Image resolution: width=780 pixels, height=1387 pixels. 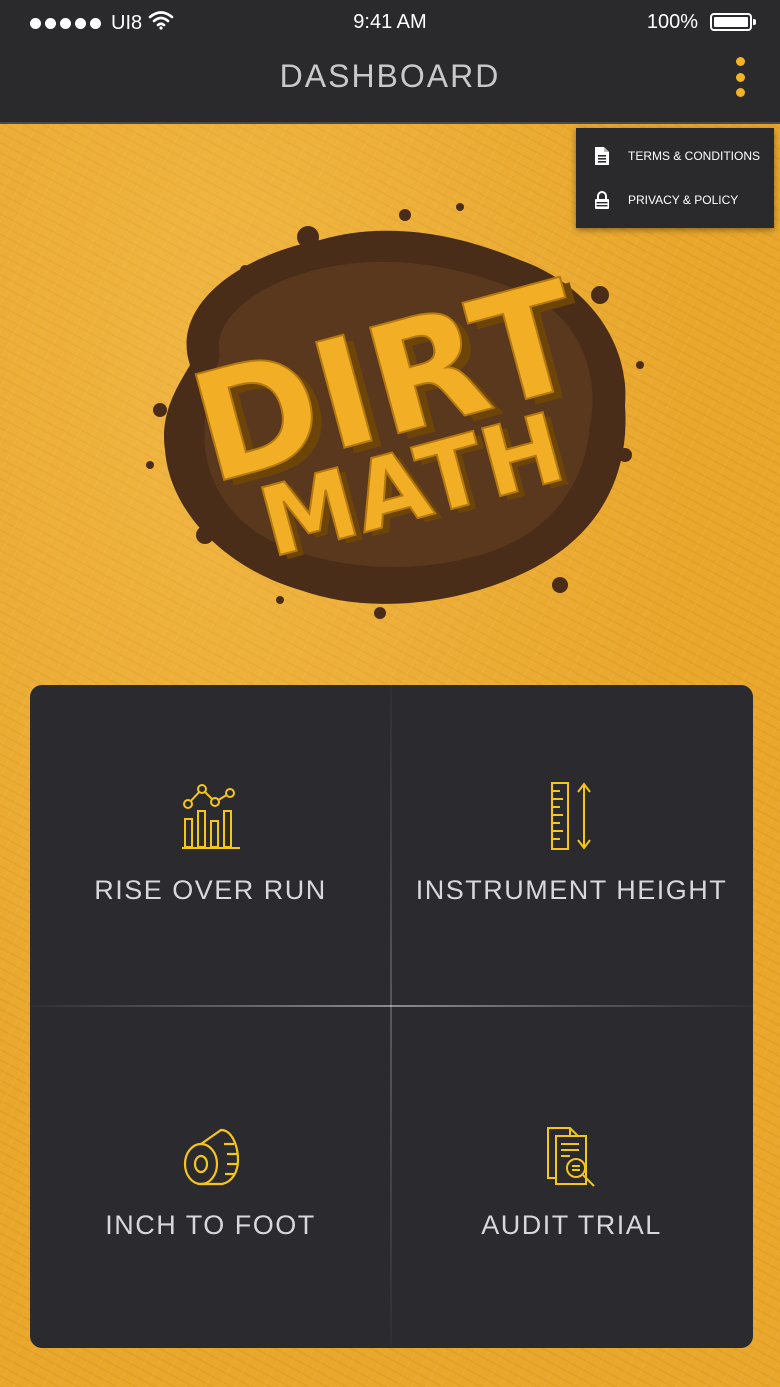 I want to click on bar-chart-icon, so click(x=210, y=816).